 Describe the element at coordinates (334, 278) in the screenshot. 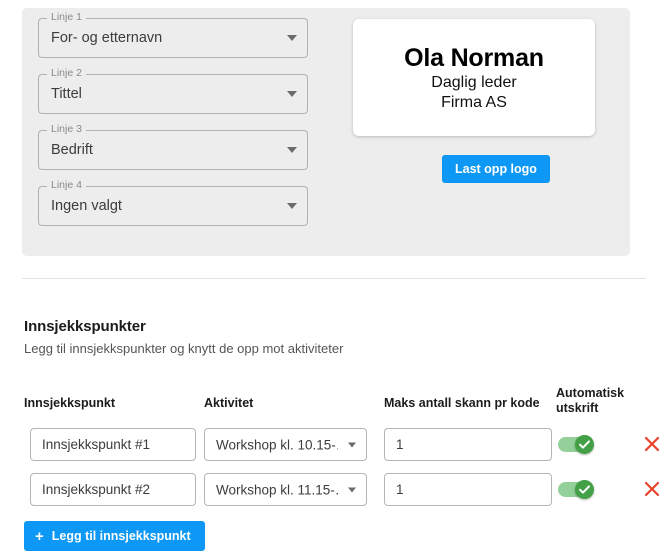

I see `section-divider` at that location.